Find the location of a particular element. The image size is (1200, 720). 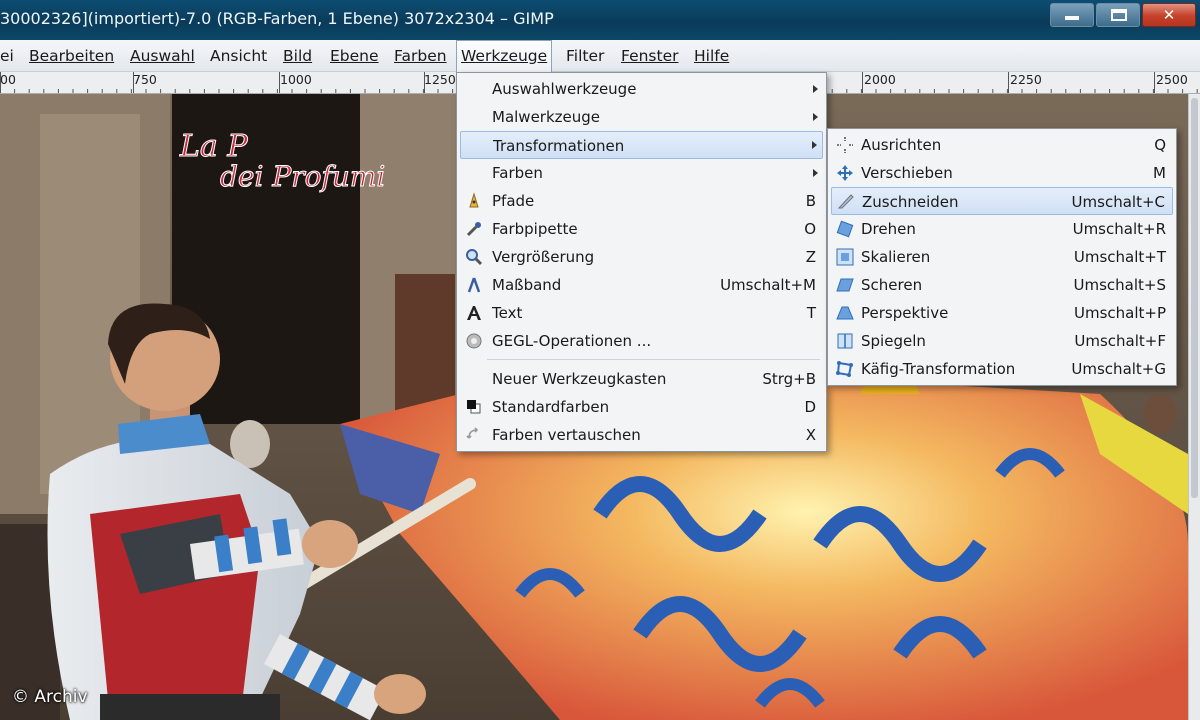

vertical-scrollbar is located at coordinates (1194, 407).